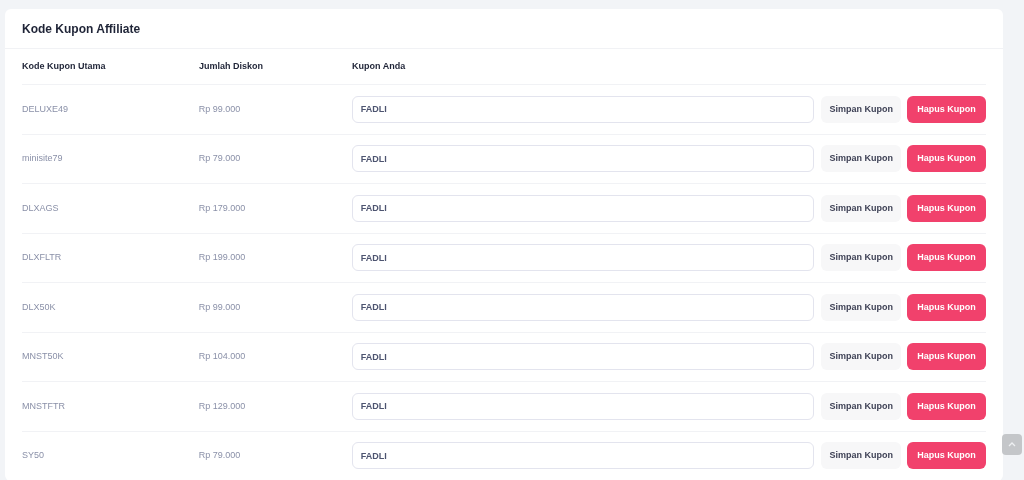  What do you see at coordinates (231, 66) in the screenshot?
I see `column-header: Jumlah Diskon` at bounding box center [231, 66].